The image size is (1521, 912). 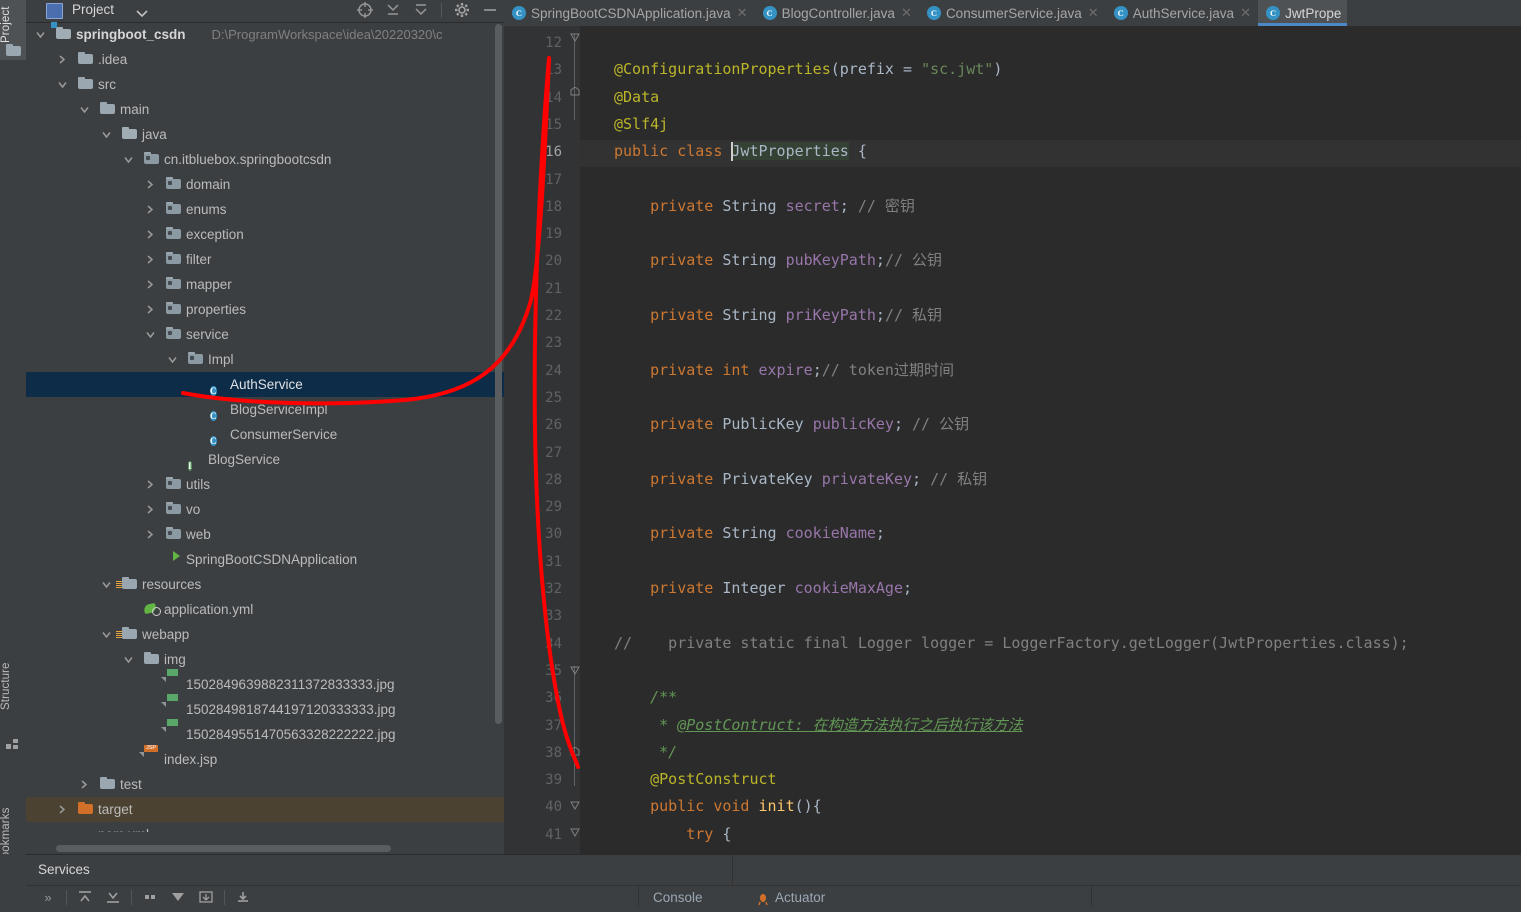 What do you see at coordinates (575, 669) in the screenshot?
I see `fold-marker-javadoc` at bounding box center [575, 669].